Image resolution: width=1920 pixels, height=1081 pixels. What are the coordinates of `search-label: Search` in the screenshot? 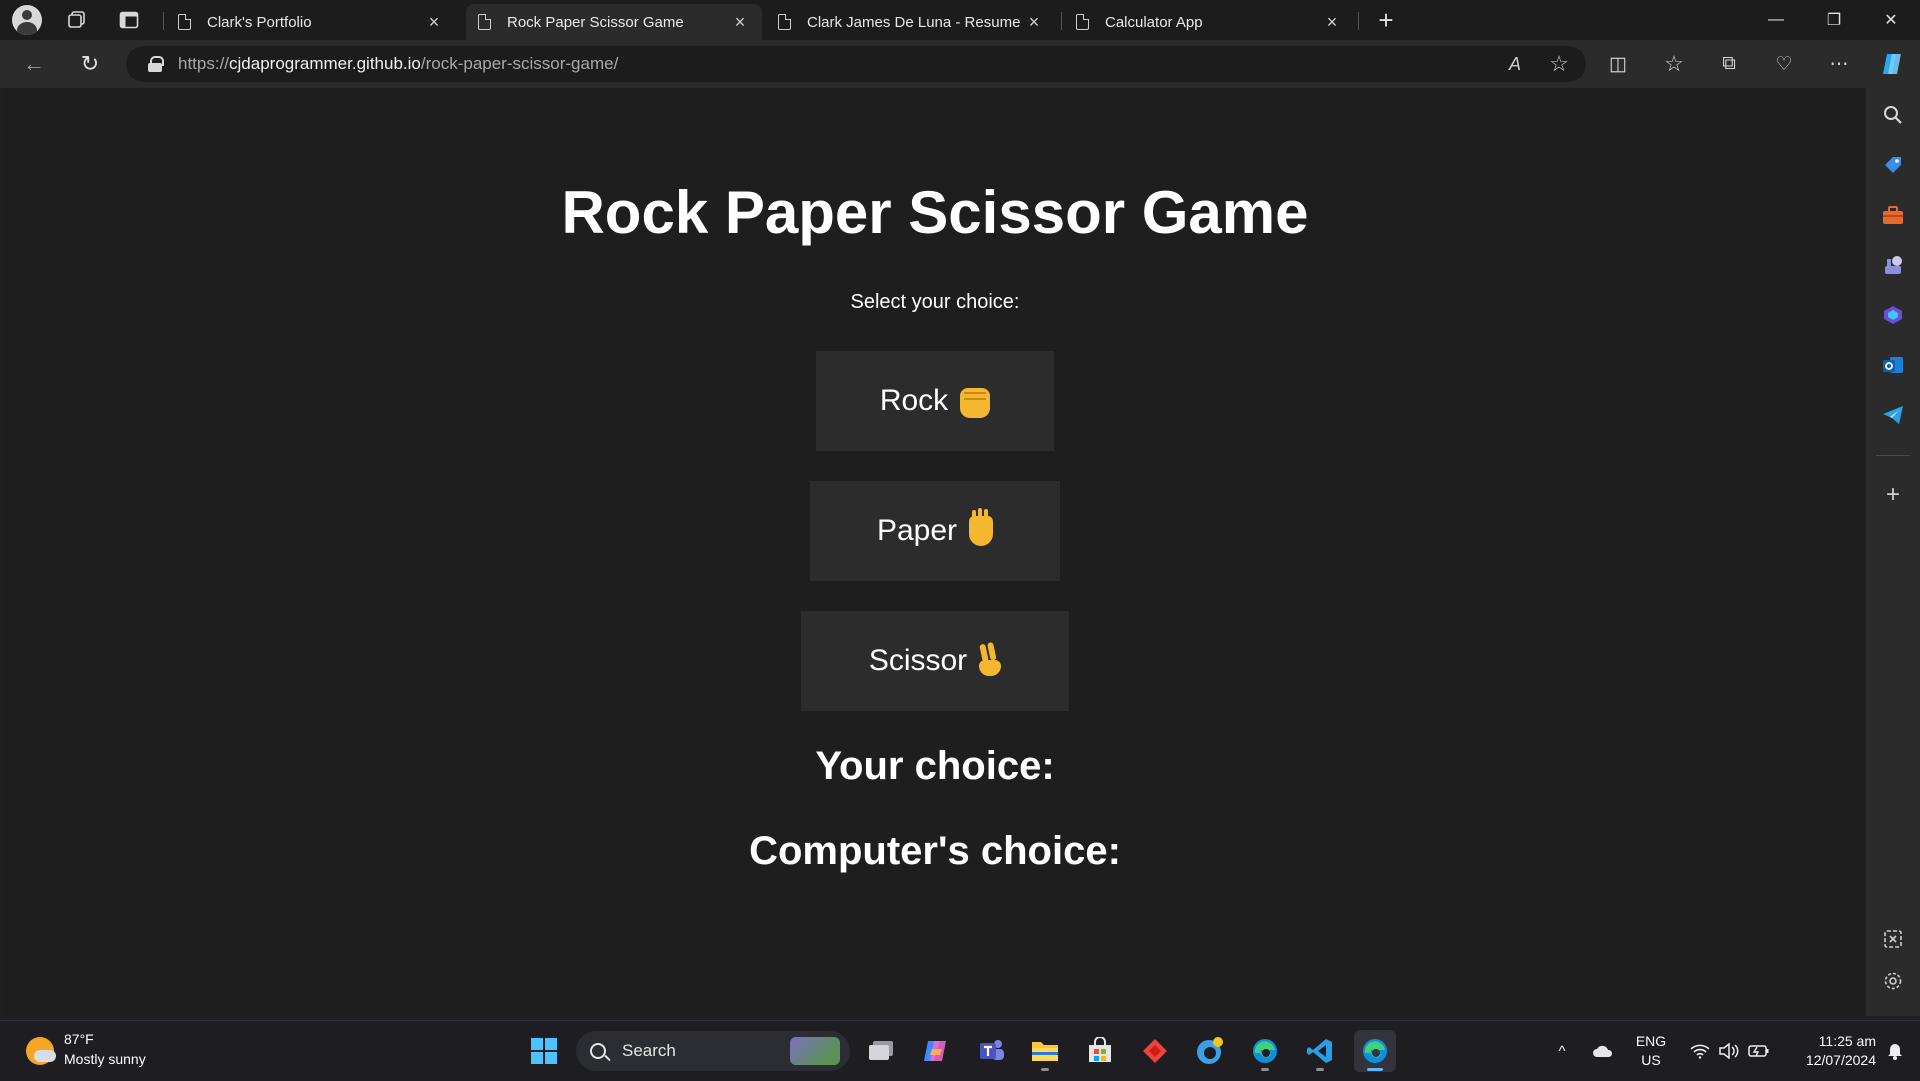 It's located at (649, 1050).